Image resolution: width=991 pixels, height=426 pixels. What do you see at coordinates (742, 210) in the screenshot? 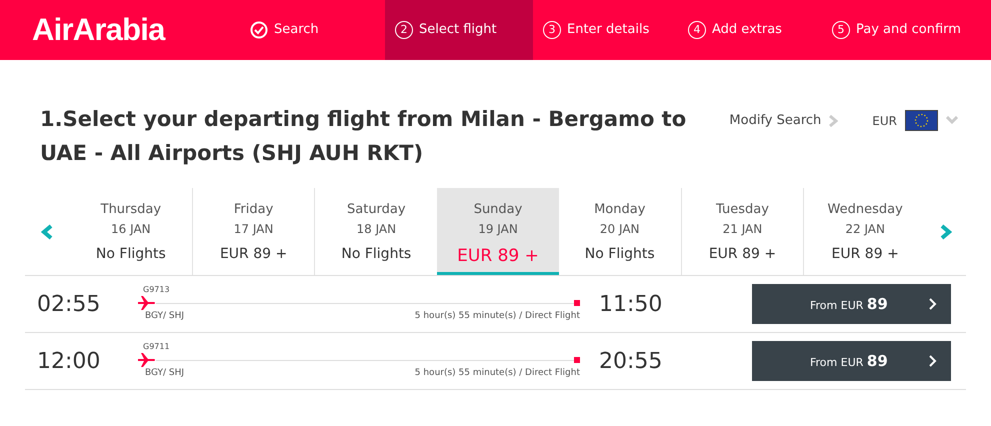
I see `day-label: Tuesday` at bounding box center [742, 210].